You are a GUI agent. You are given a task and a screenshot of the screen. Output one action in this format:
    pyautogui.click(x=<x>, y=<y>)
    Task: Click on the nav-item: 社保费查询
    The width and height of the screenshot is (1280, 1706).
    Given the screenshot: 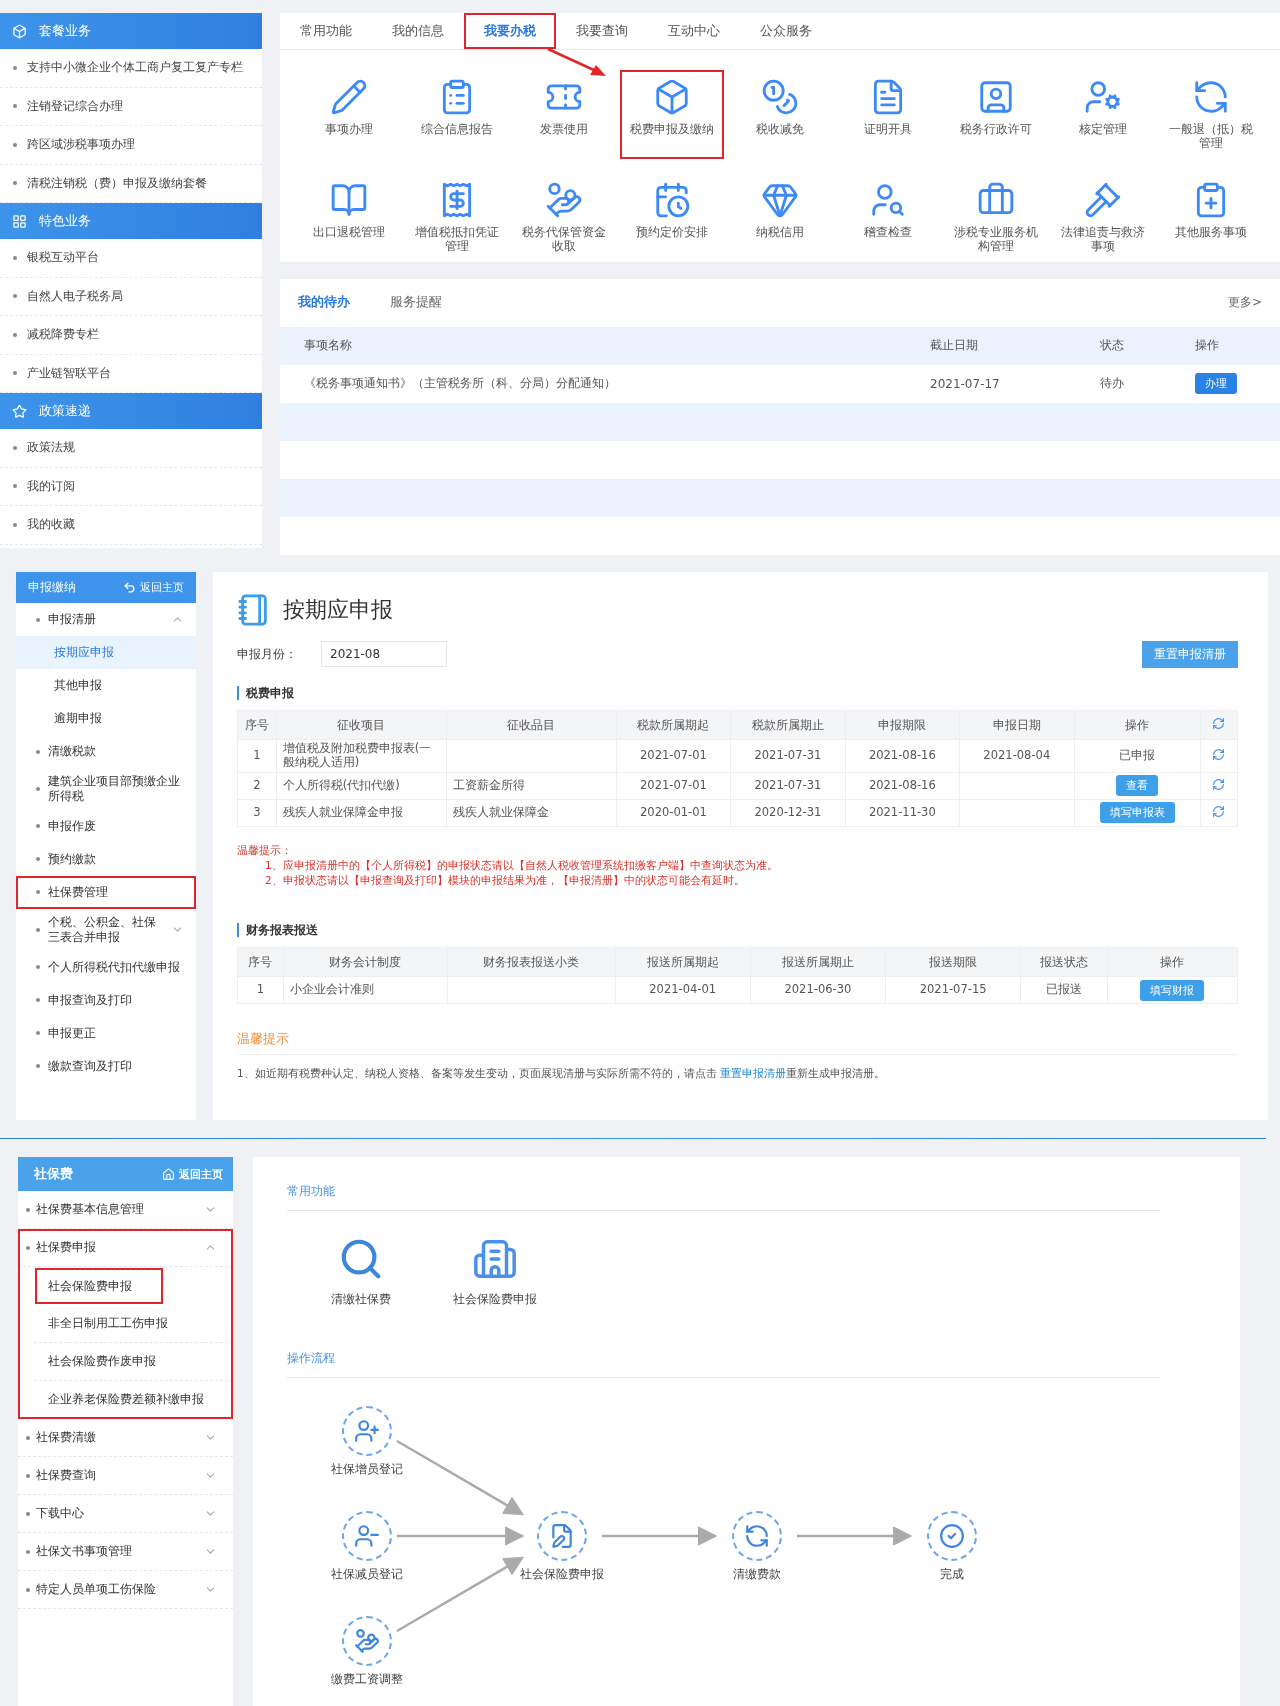 What is the action you would take?
    pyautogui.click(x=125, y=1476)
    